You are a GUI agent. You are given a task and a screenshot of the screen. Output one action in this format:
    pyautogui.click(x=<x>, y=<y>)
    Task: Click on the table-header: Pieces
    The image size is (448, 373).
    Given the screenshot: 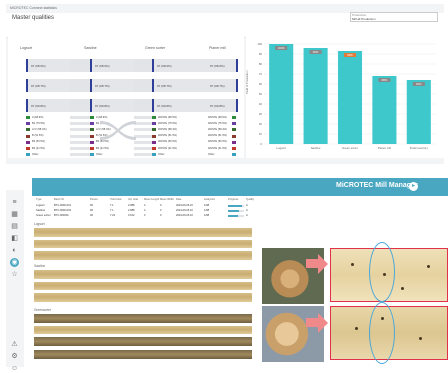 What is the action you would take?
    pyautogui.click(x=94, y=199)
    